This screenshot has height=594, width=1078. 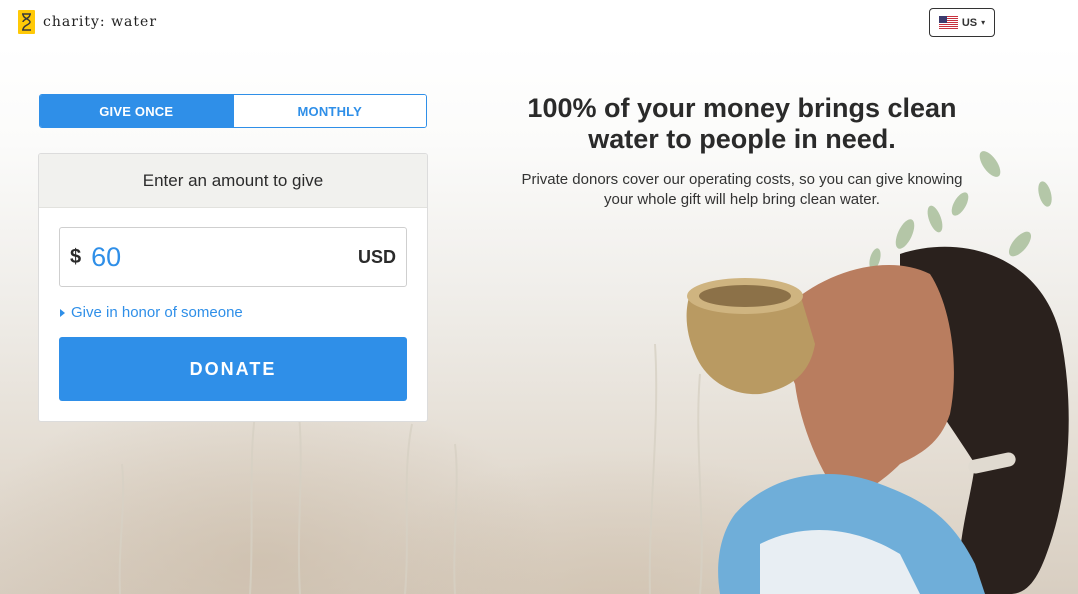 What do you see at coordinates (233, 369) in the screenshot?
I see `donate-button: DONATE` at bounding box center [233, 369].